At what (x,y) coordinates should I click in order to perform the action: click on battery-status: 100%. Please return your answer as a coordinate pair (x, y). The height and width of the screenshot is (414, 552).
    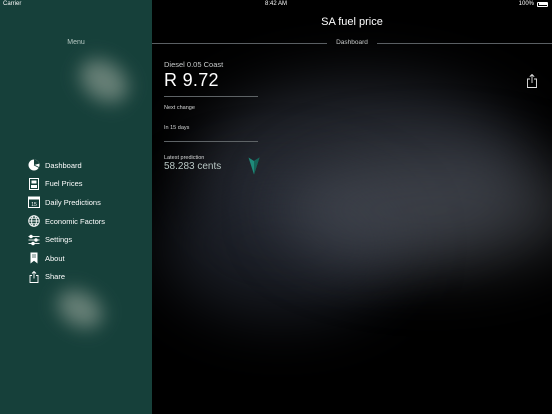
    Looking at the image, I should click on (533, 4).